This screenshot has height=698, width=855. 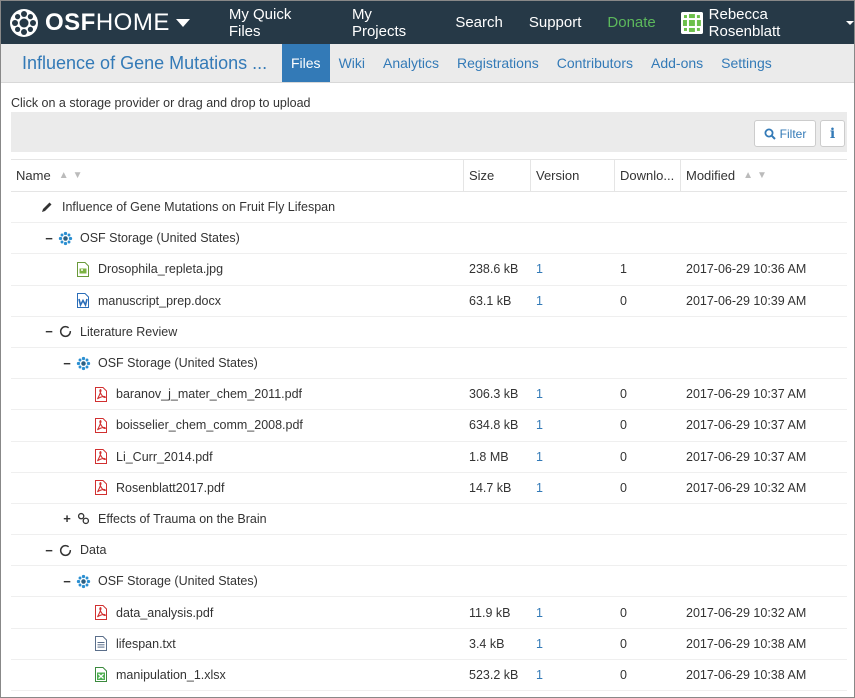 I want to click on column-header-name: Name ▲ ▼, so click(x=237, y=175).